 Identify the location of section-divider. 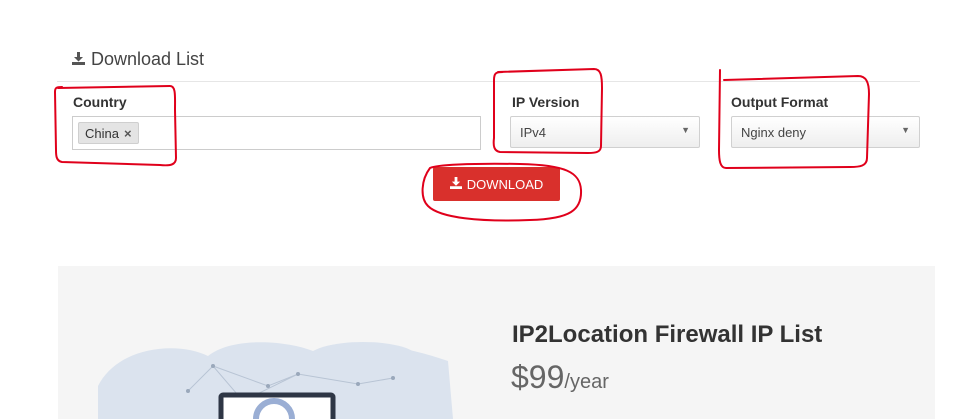
(488, 81).